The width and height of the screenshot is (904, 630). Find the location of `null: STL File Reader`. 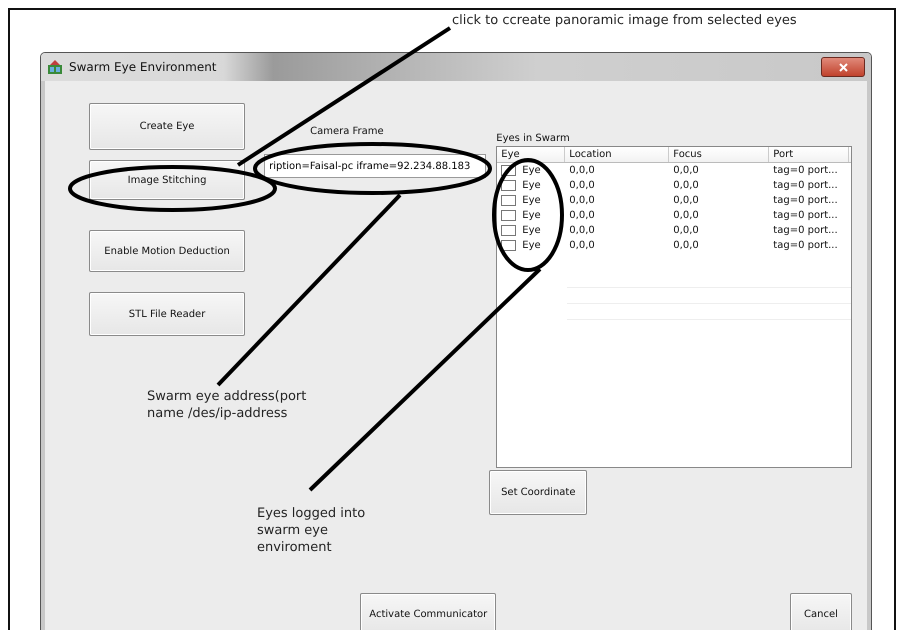

null: STL File Reader is located at coordinates (167, 314).